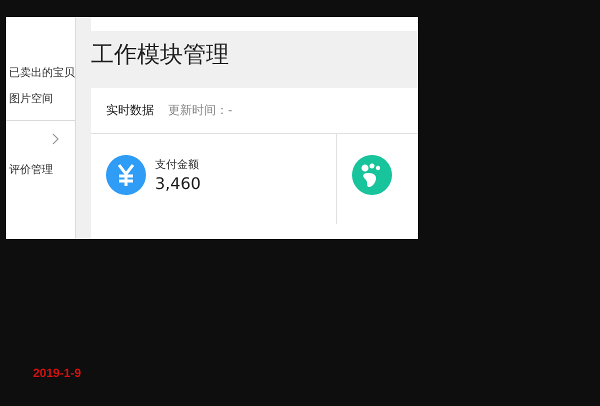 The image size is (600, 406). What do you see at coordinates (130, 110) in the screenshot?
I see `card-title: 实时数据` at bounding box center [130, 110].